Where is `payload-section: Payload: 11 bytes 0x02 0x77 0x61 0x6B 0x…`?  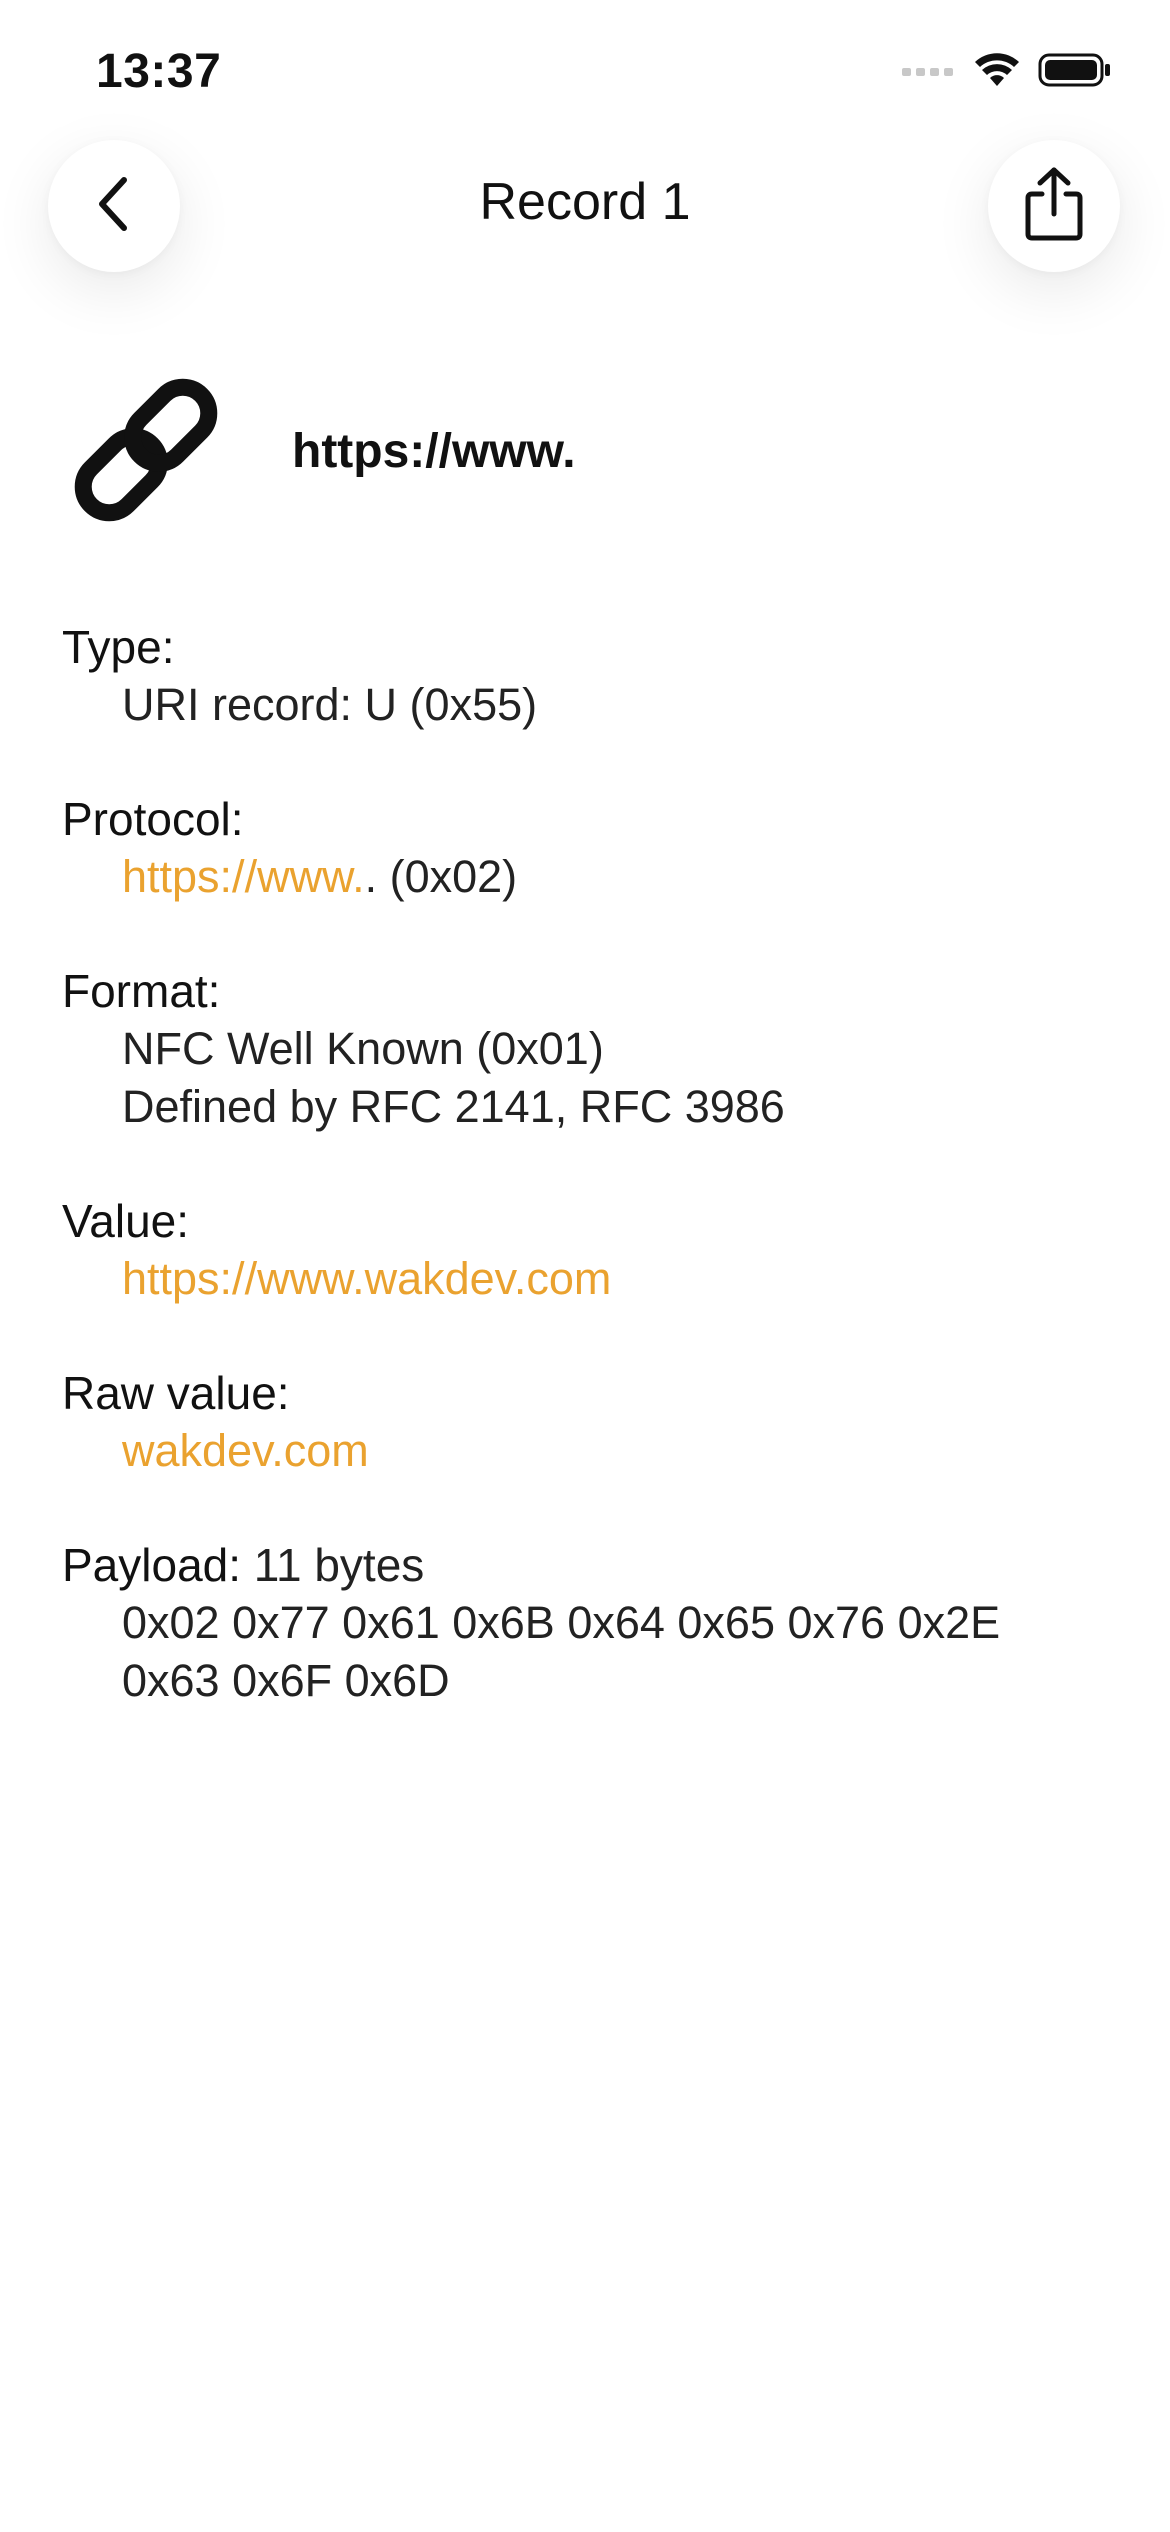
payload-section: Payload: 11 bytes 0x02 0x77 0x61 0x6B 0x… is located at coordinates (592, 1623).